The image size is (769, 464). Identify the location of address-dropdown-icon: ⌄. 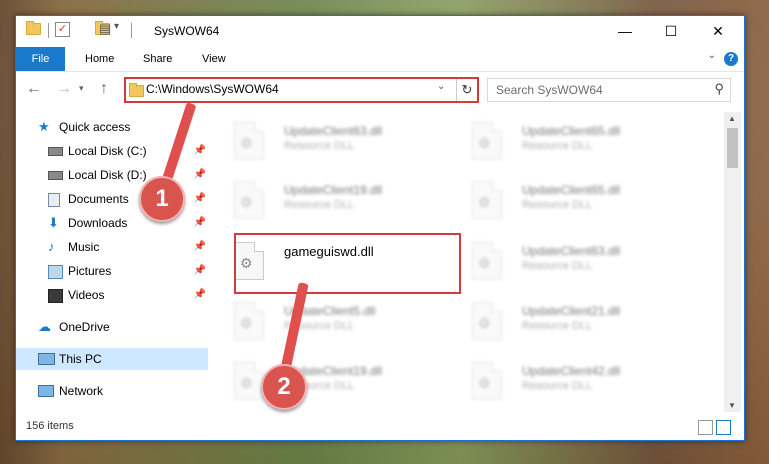
(441, 86).